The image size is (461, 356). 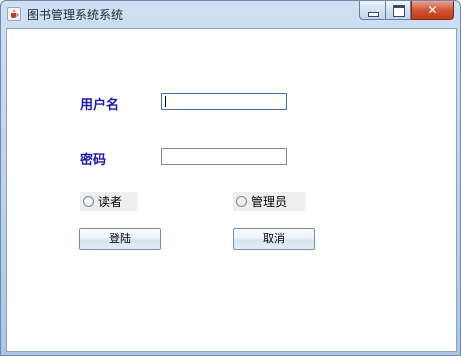 I want to click on java-cup-icon, so click(x=14, y=14).